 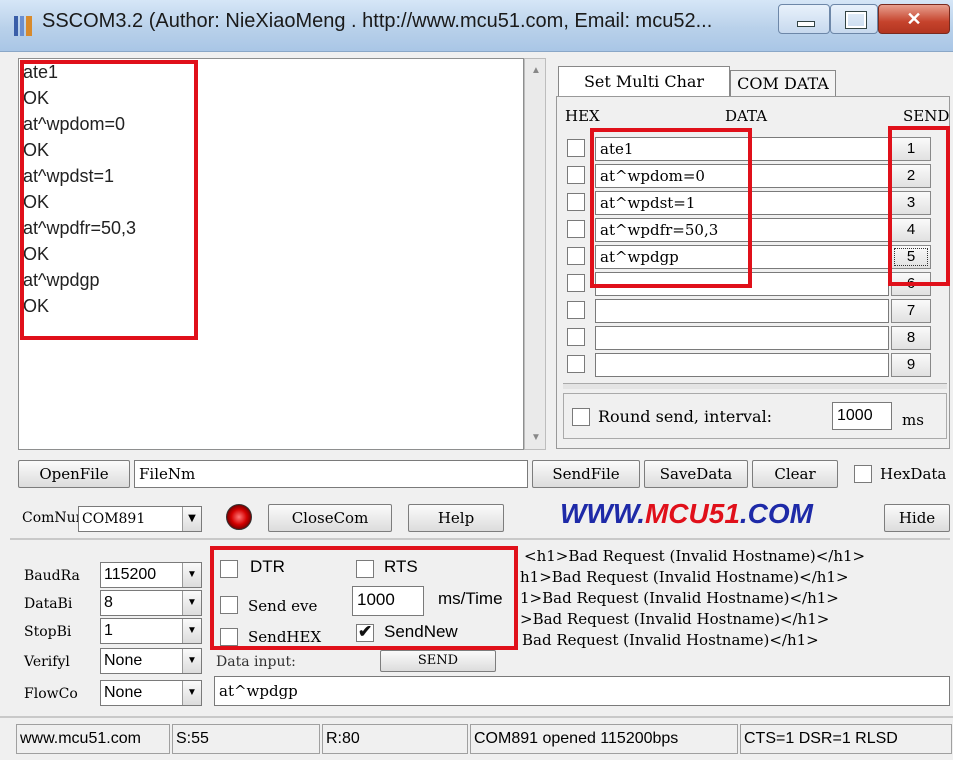 What do you see at coordinates (395, 739) in the screenshot?
I see `status-received: R:80` at bounding box center [395, 739].